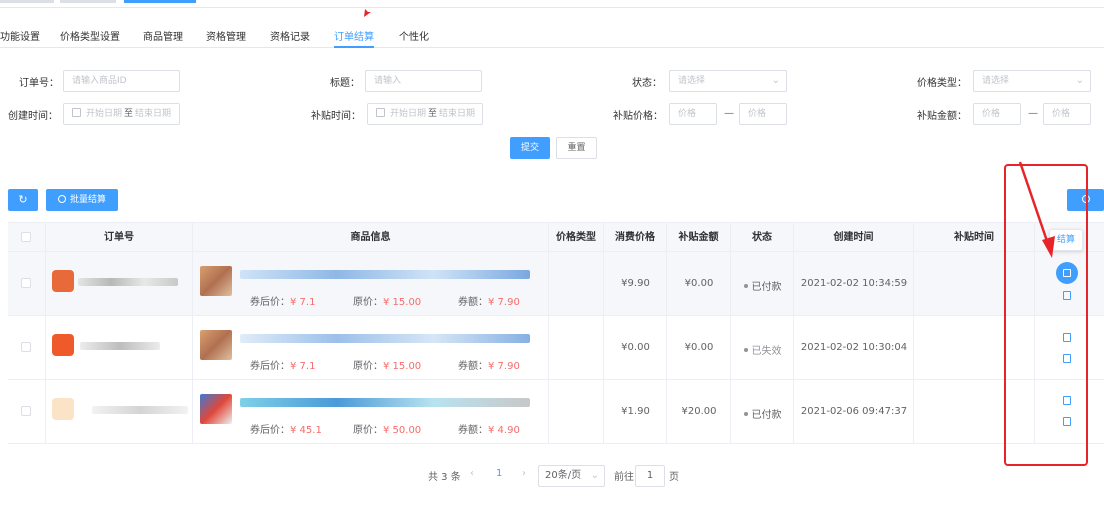 The width and height of the screenshot is (1104, 510). I want to click on goto-page-input: 1, so click(650, 476).